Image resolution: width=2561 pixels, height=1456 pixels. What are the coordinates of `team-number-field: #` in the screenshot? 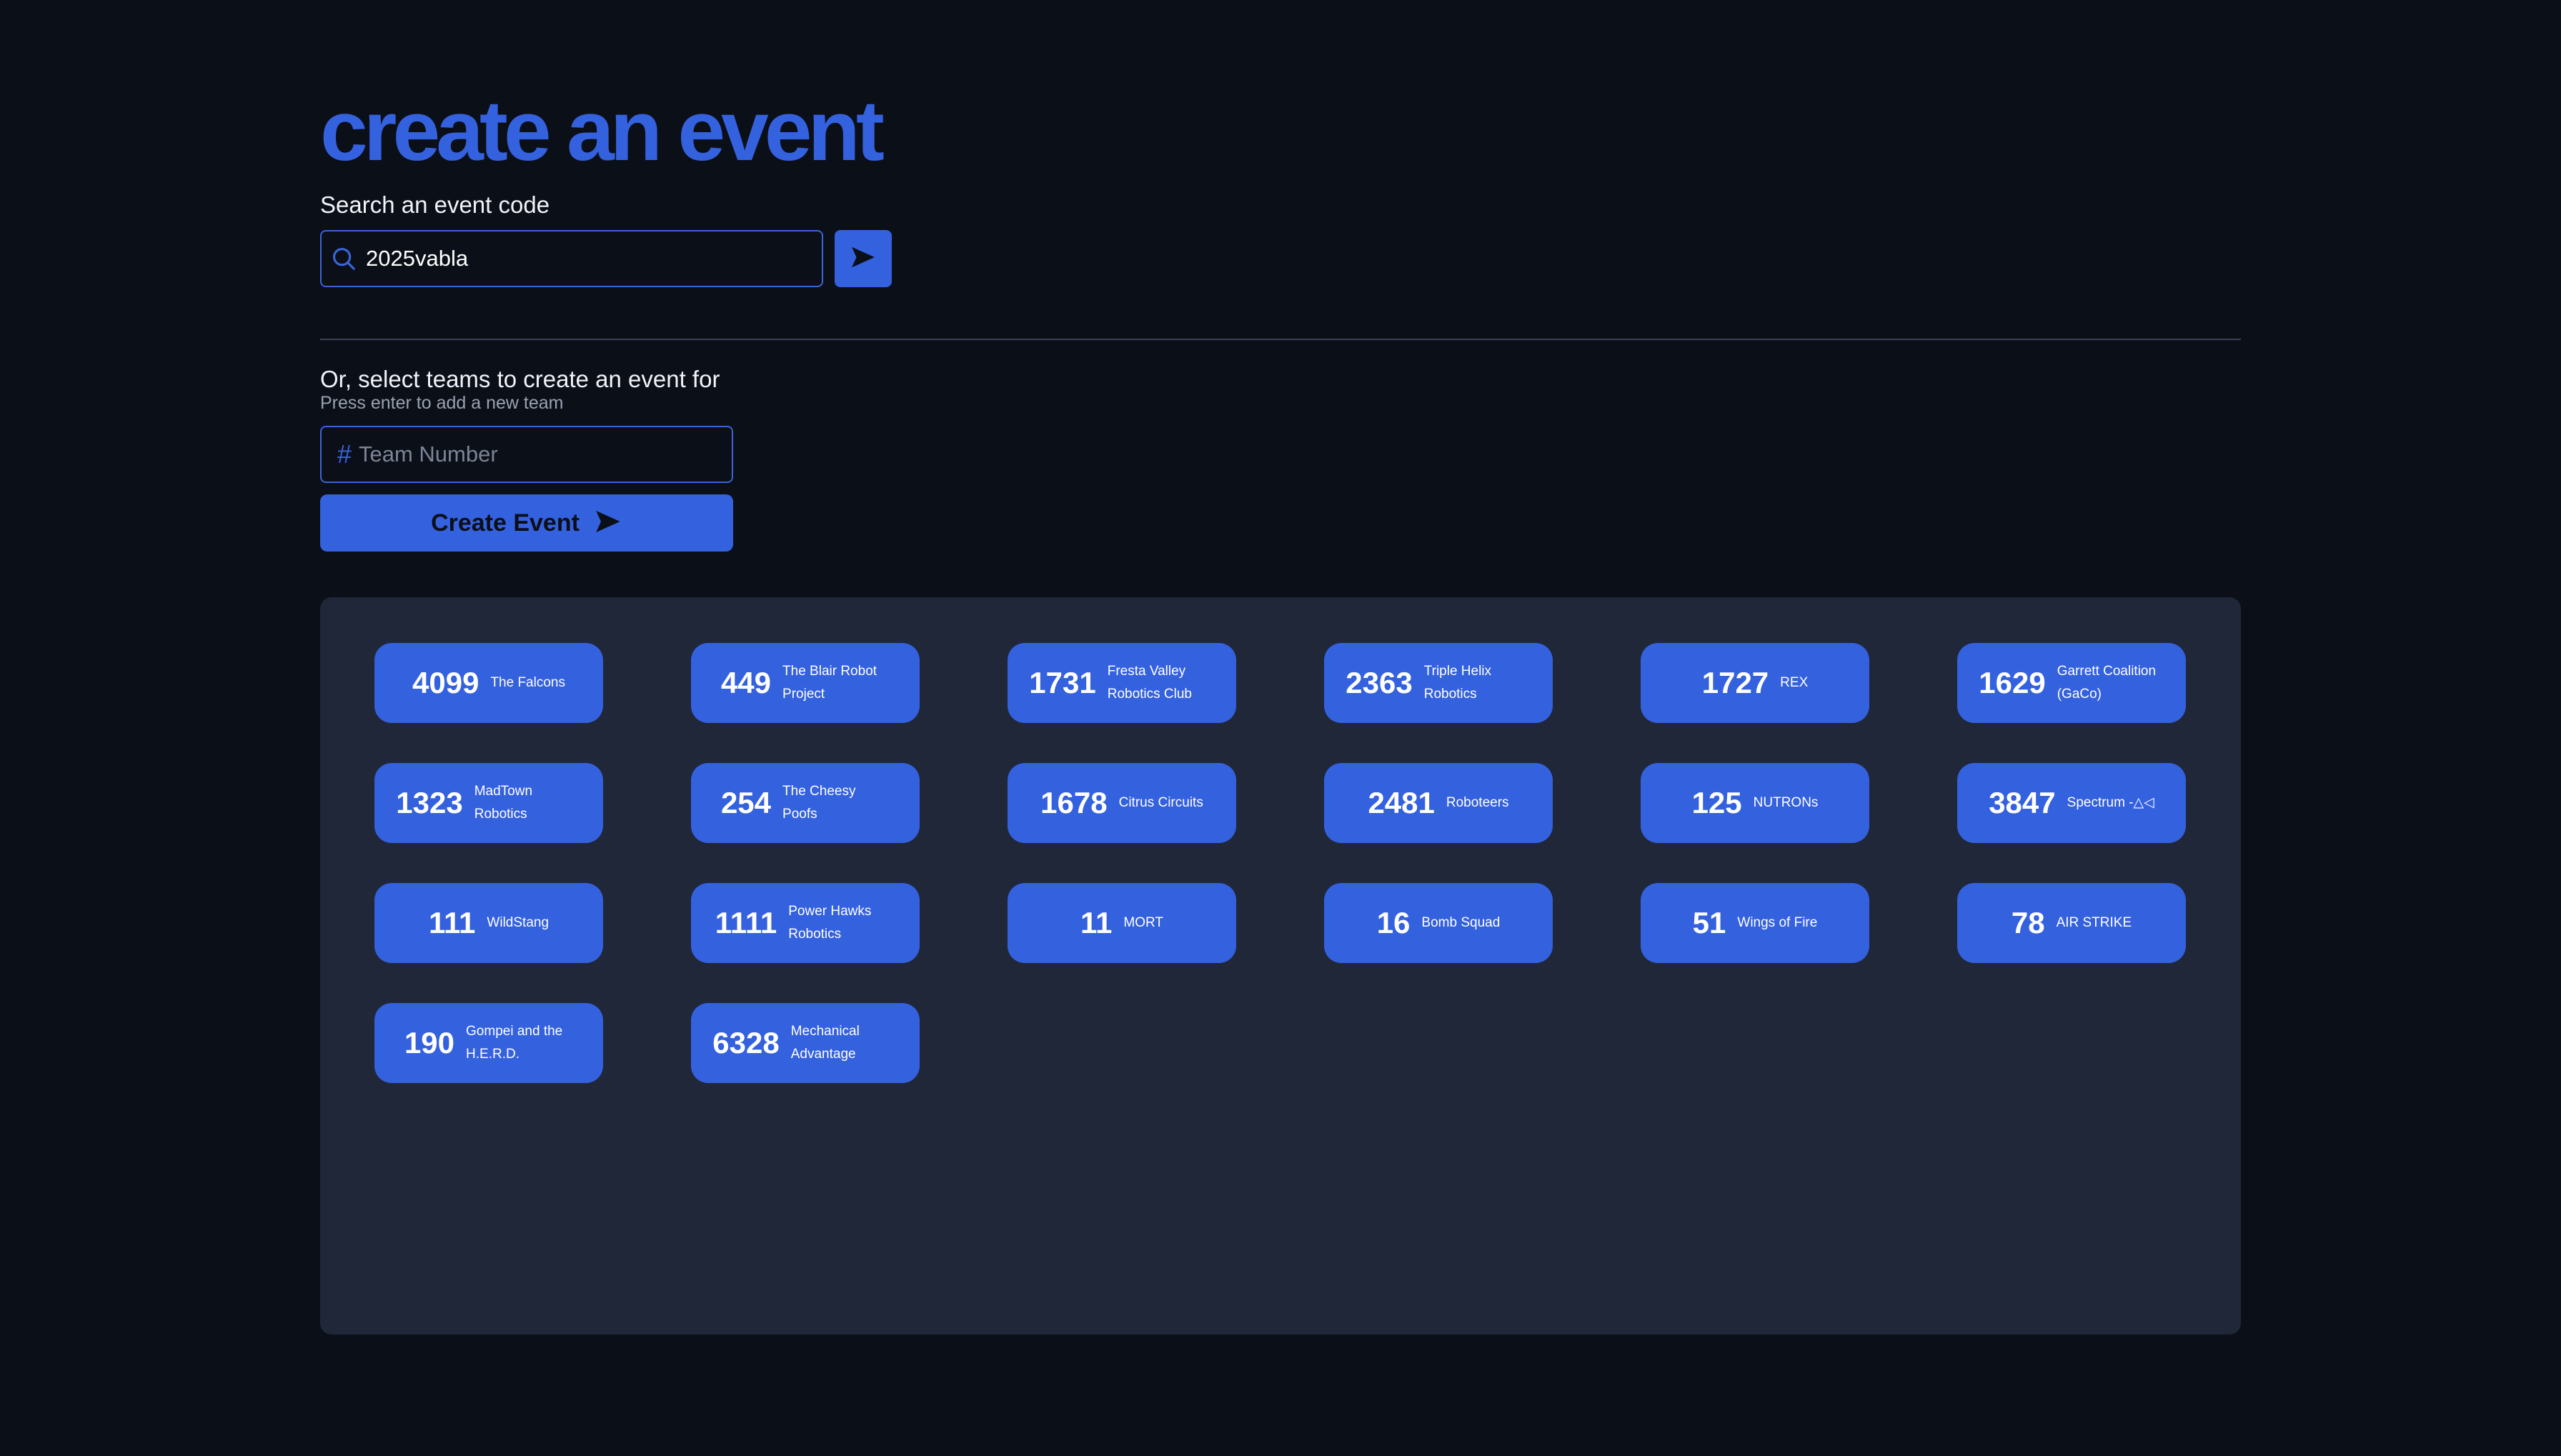 It's located at (526, 454).